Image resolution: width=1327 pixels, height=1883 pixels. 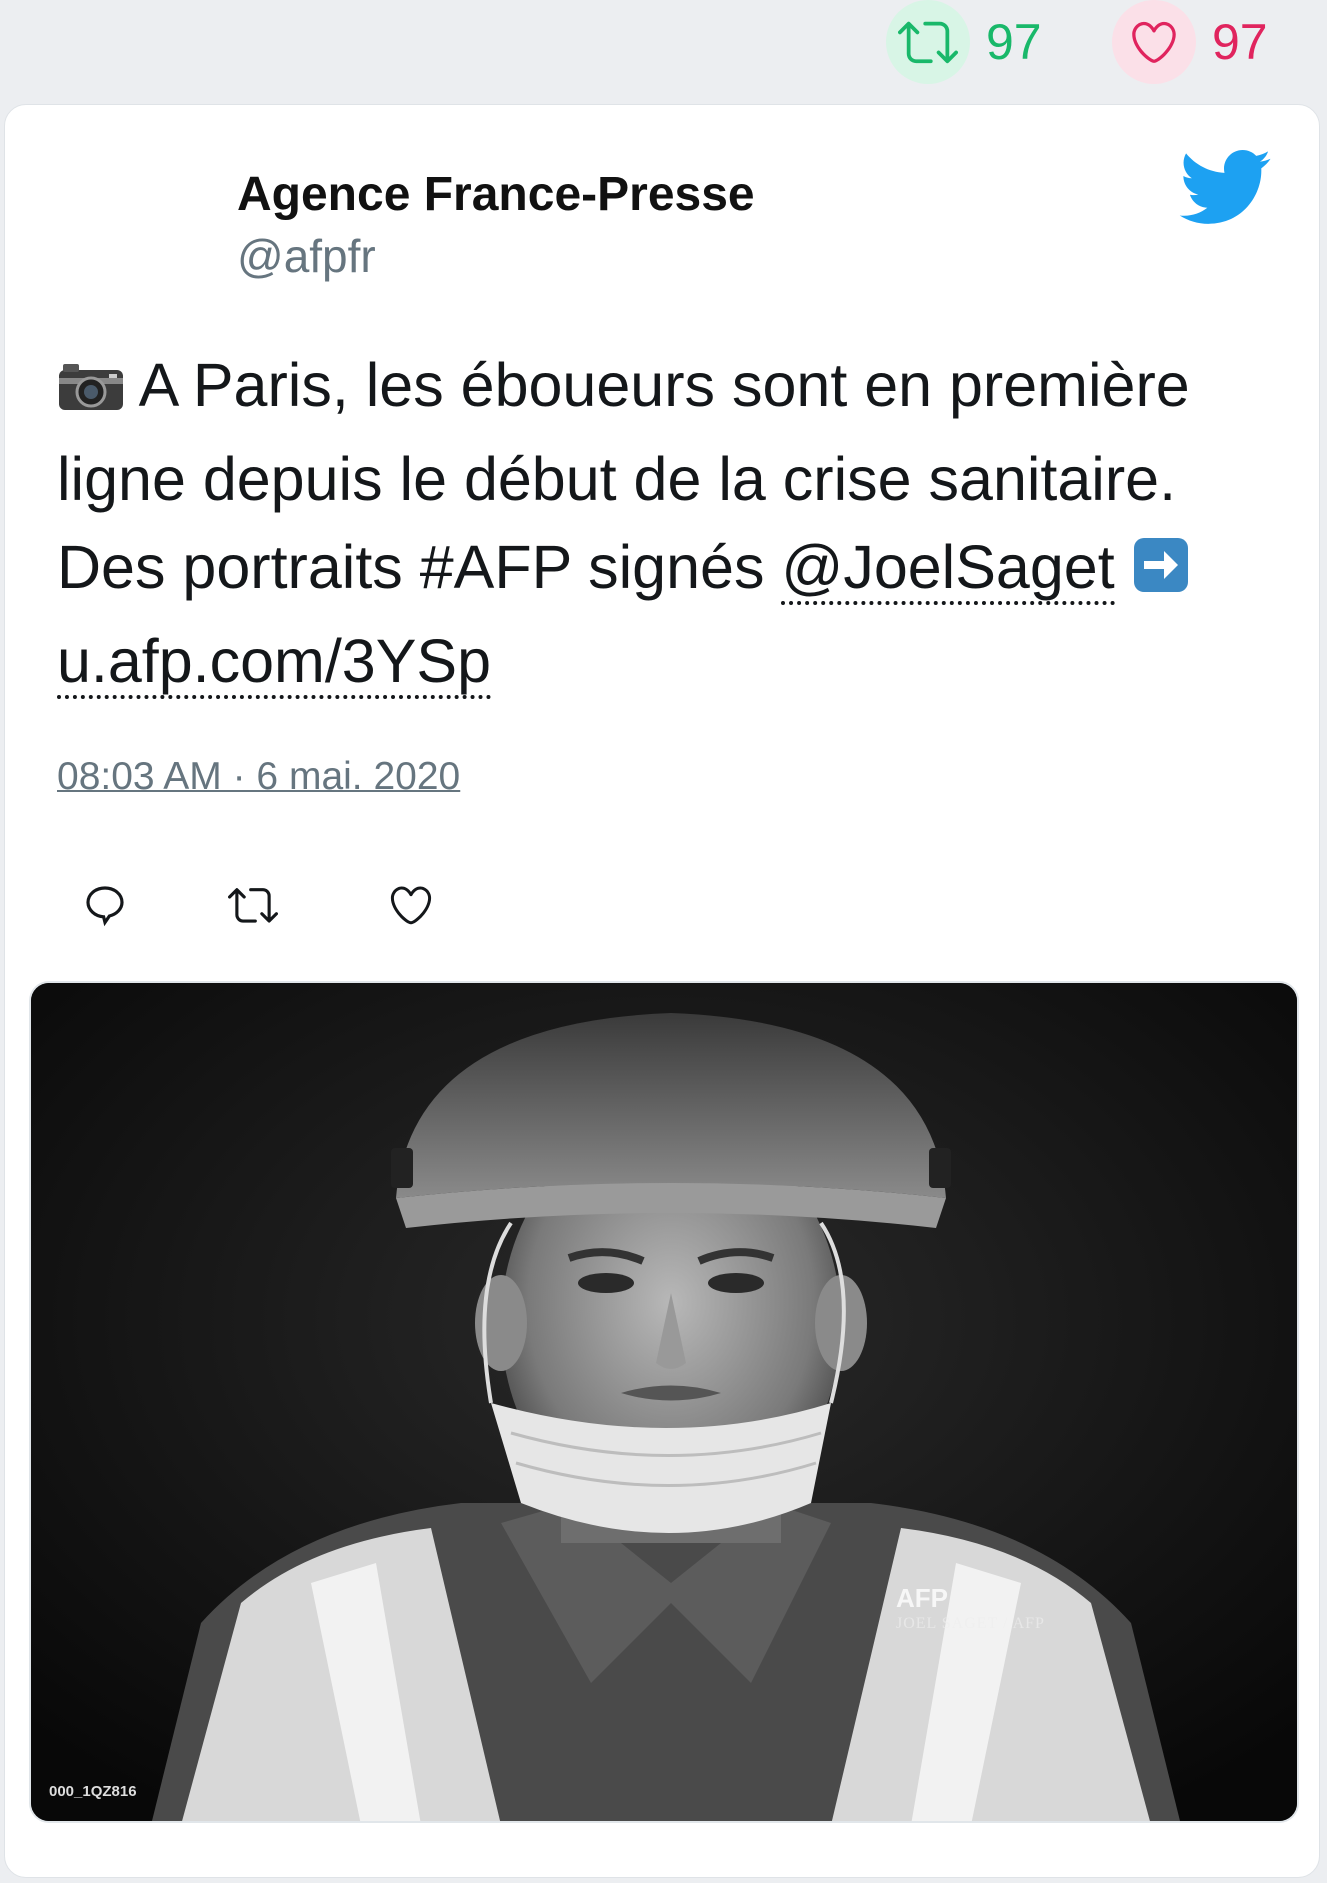 What do you see at coordinates (93, 1791) in the screenshot?
I see `photo-id: 000_1QZ816` at bounding box center [93, 1791].